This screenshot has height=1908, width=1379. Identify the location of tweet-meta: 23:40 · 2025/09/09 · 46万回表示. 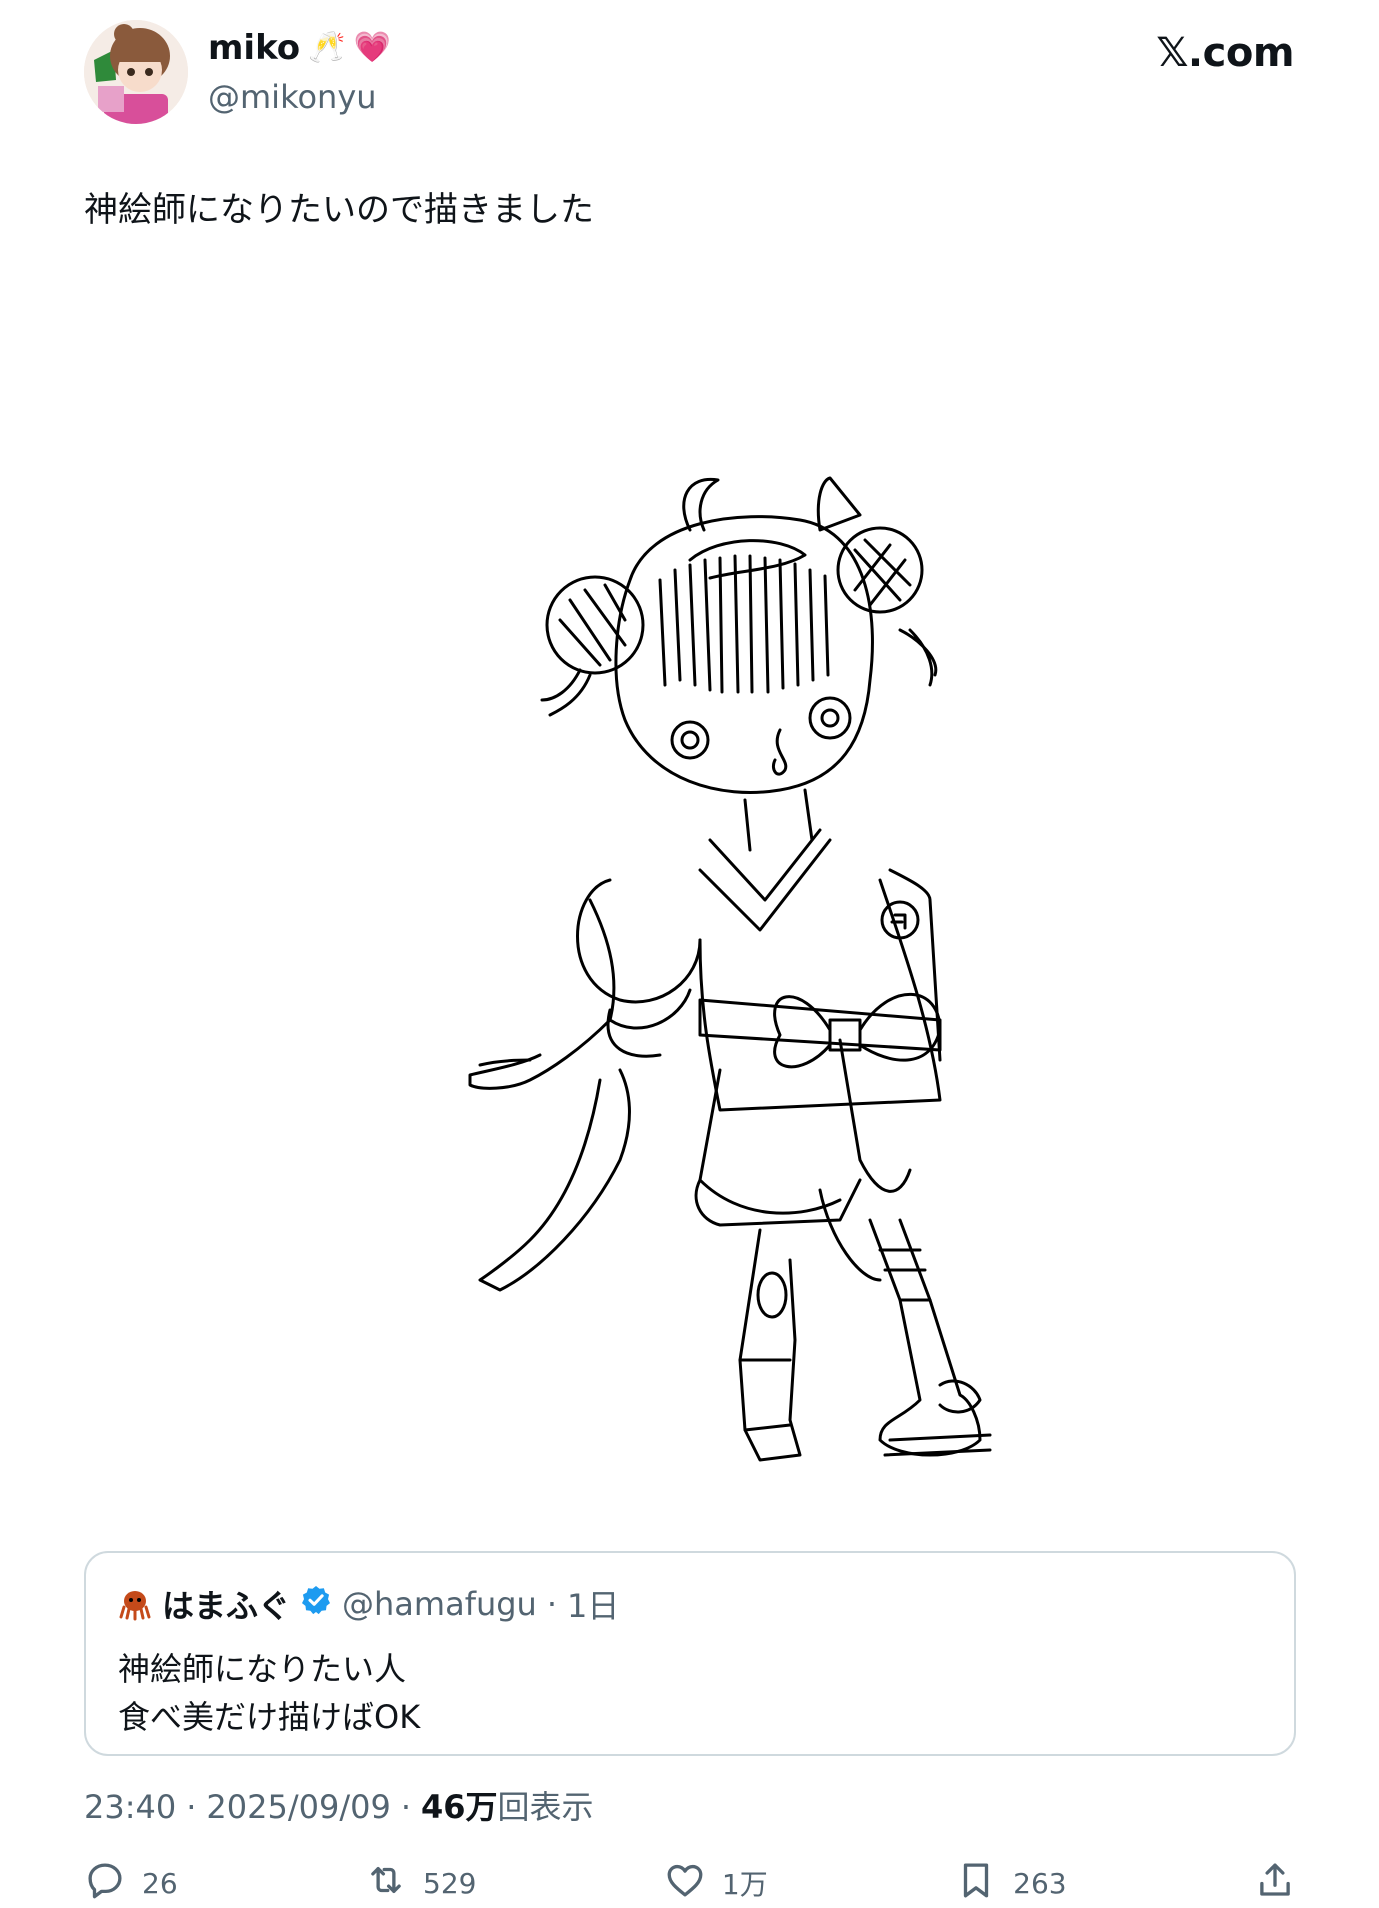
(339, 1805).